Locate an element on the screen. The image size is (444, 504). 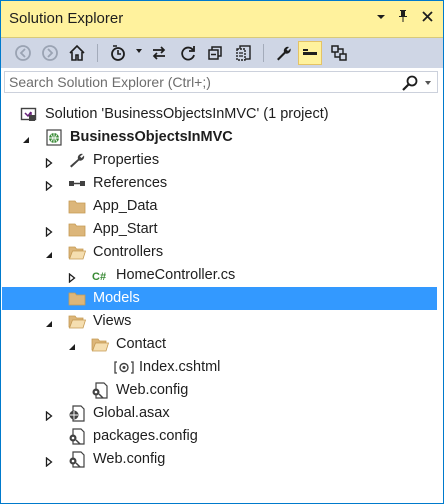
properties-wrench-icon is located at coordinates (283, 53).